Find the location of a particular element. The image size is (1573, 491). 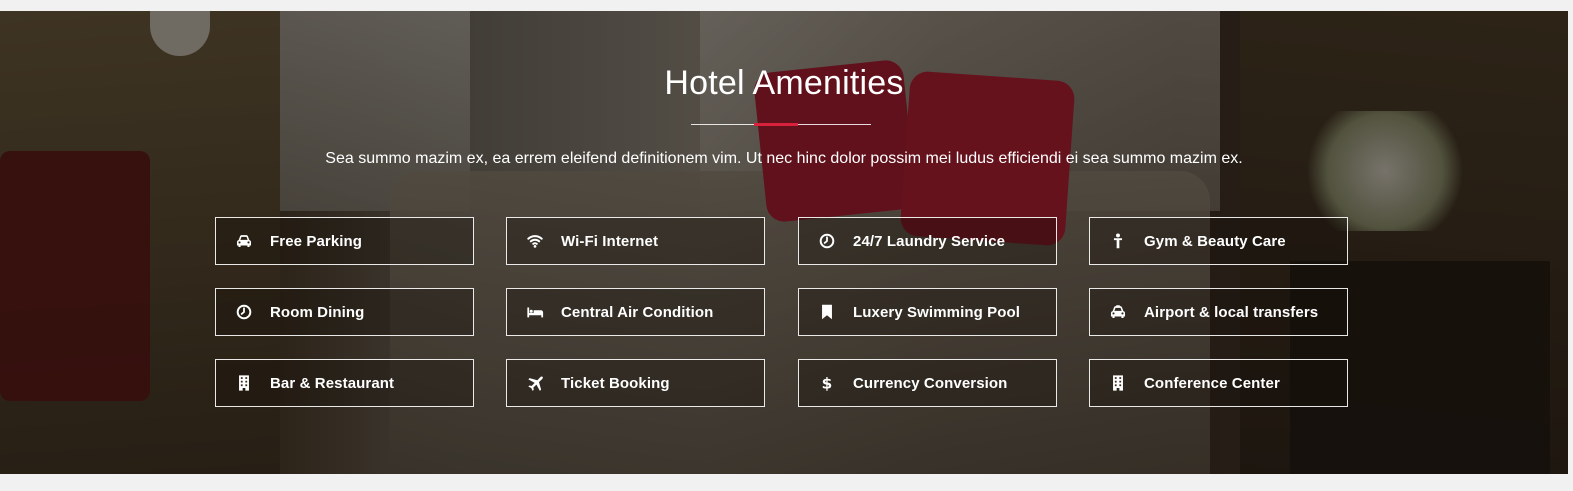

amenity-conference-center: Conference Center is located at coordinates (1218, 383).